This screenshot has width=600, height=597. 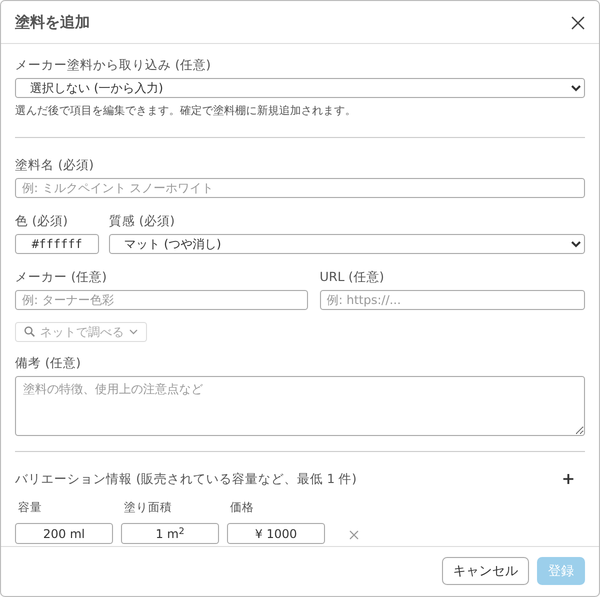 What do you see at coordinates (276, 533) in the screenshot?
I see `input-field: ¥ 1000` at bounding box center [276, 533].